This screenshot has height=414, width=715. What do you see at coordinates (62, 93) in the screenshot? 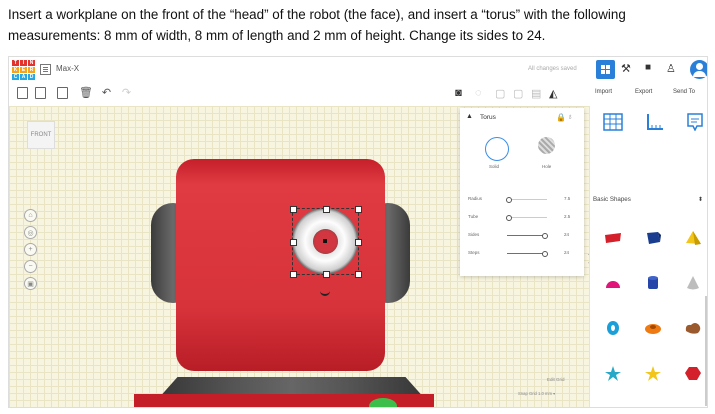
I see `duplicate-icon` at bounding box center [62, 93].